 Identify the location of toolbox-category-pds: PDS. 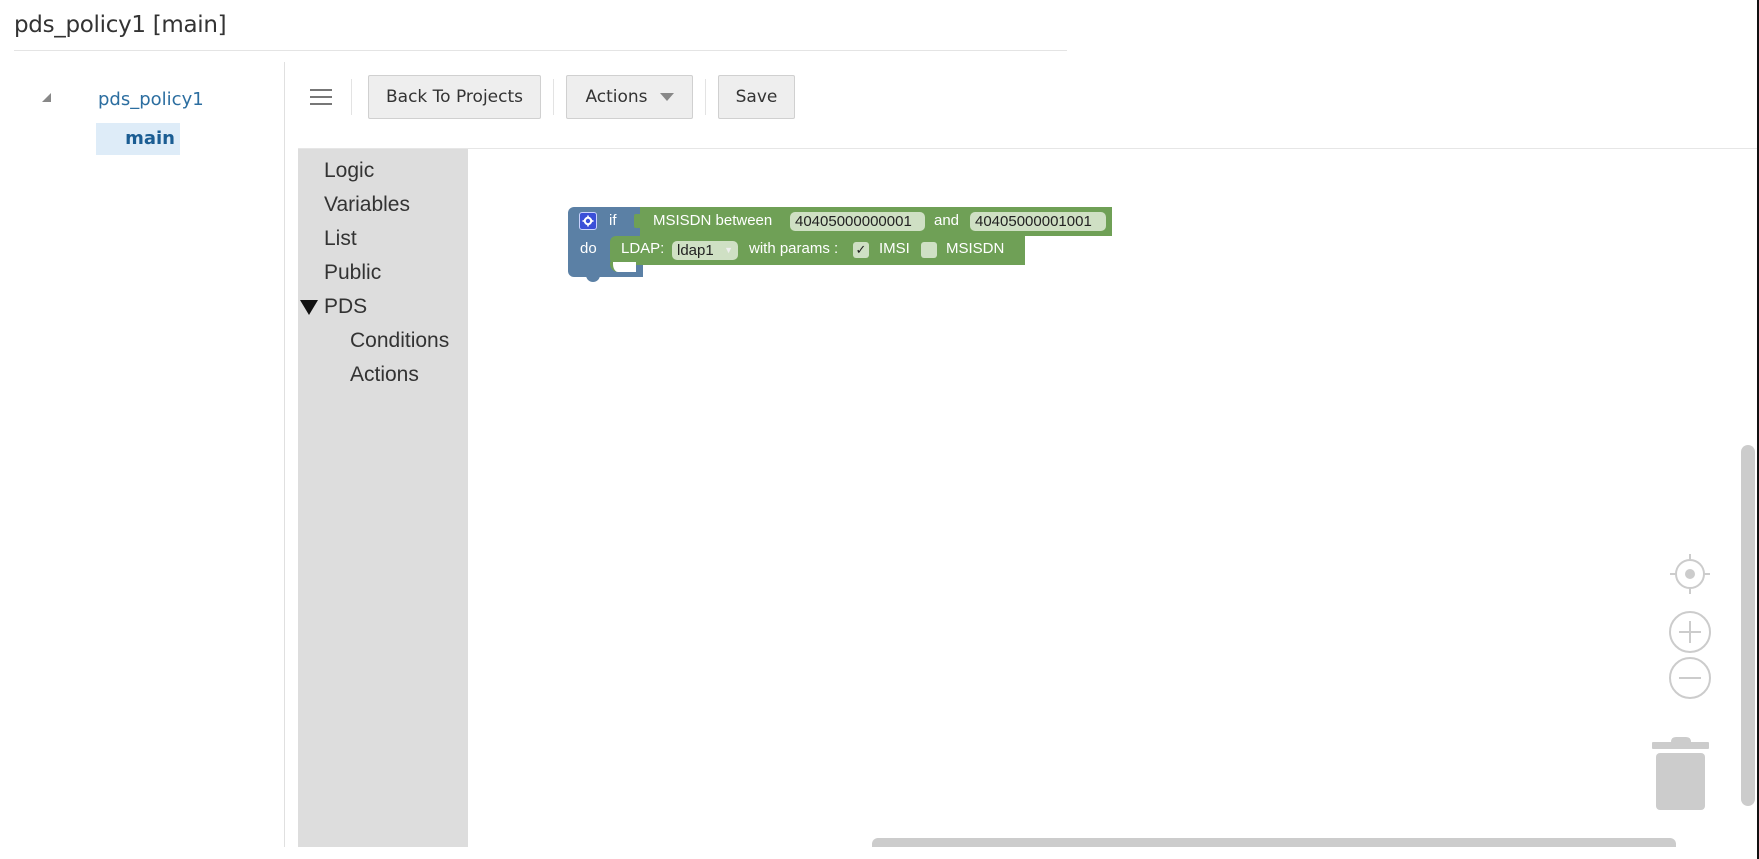
(345, 307).